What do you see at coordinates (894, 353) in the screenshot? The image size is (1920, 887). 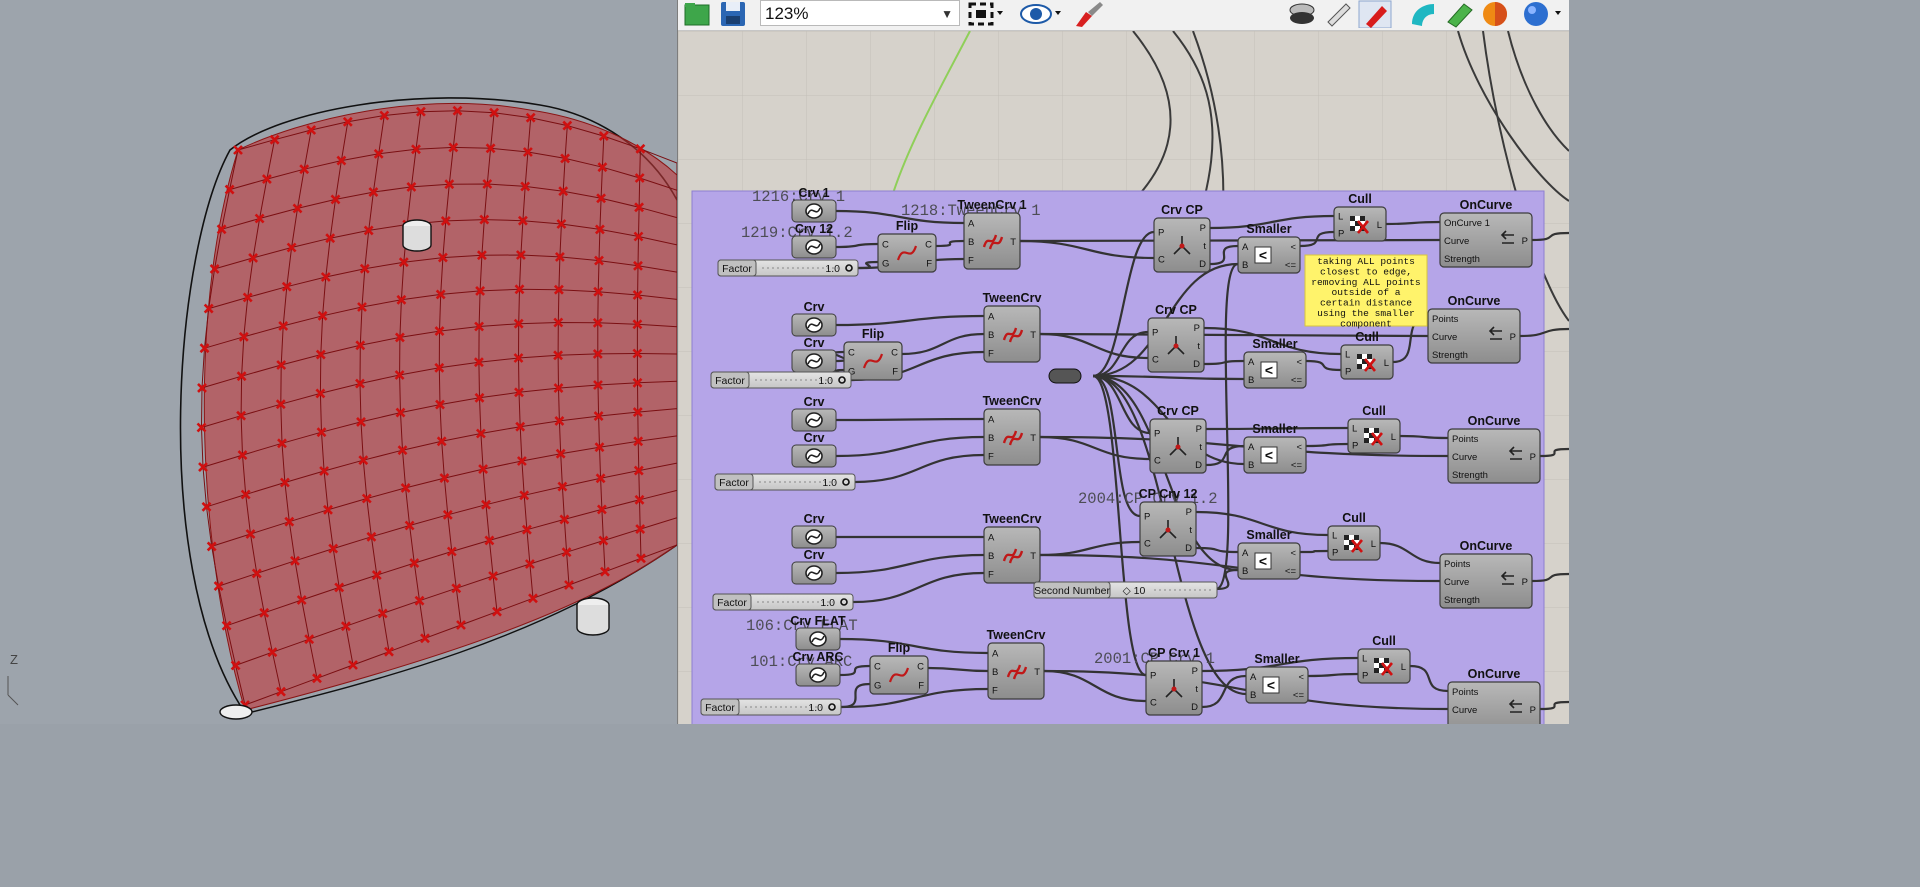 I see `port-label: C` at bounding box center [894, 353].